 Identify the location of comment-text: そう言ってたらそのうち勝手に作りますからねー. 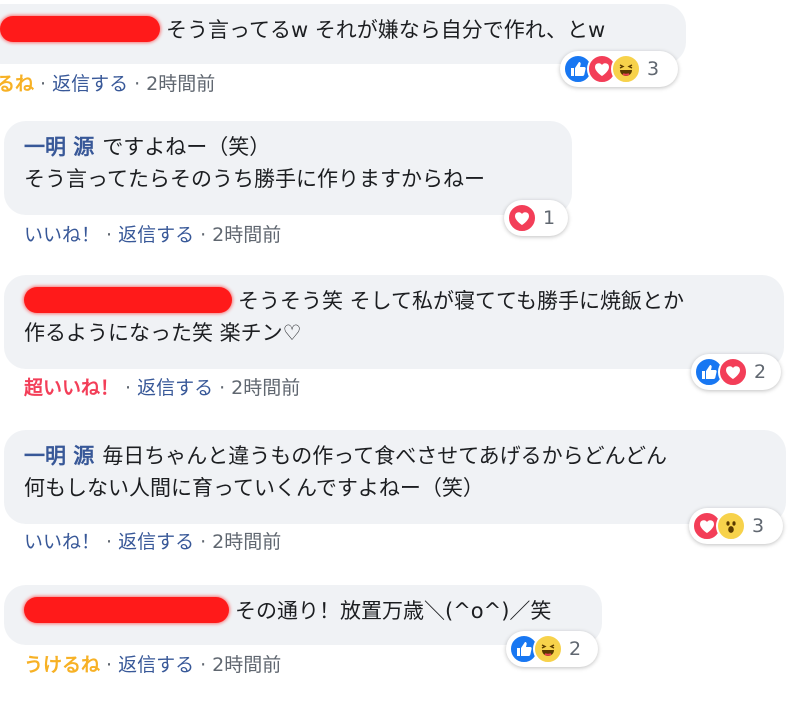
(254, 179).